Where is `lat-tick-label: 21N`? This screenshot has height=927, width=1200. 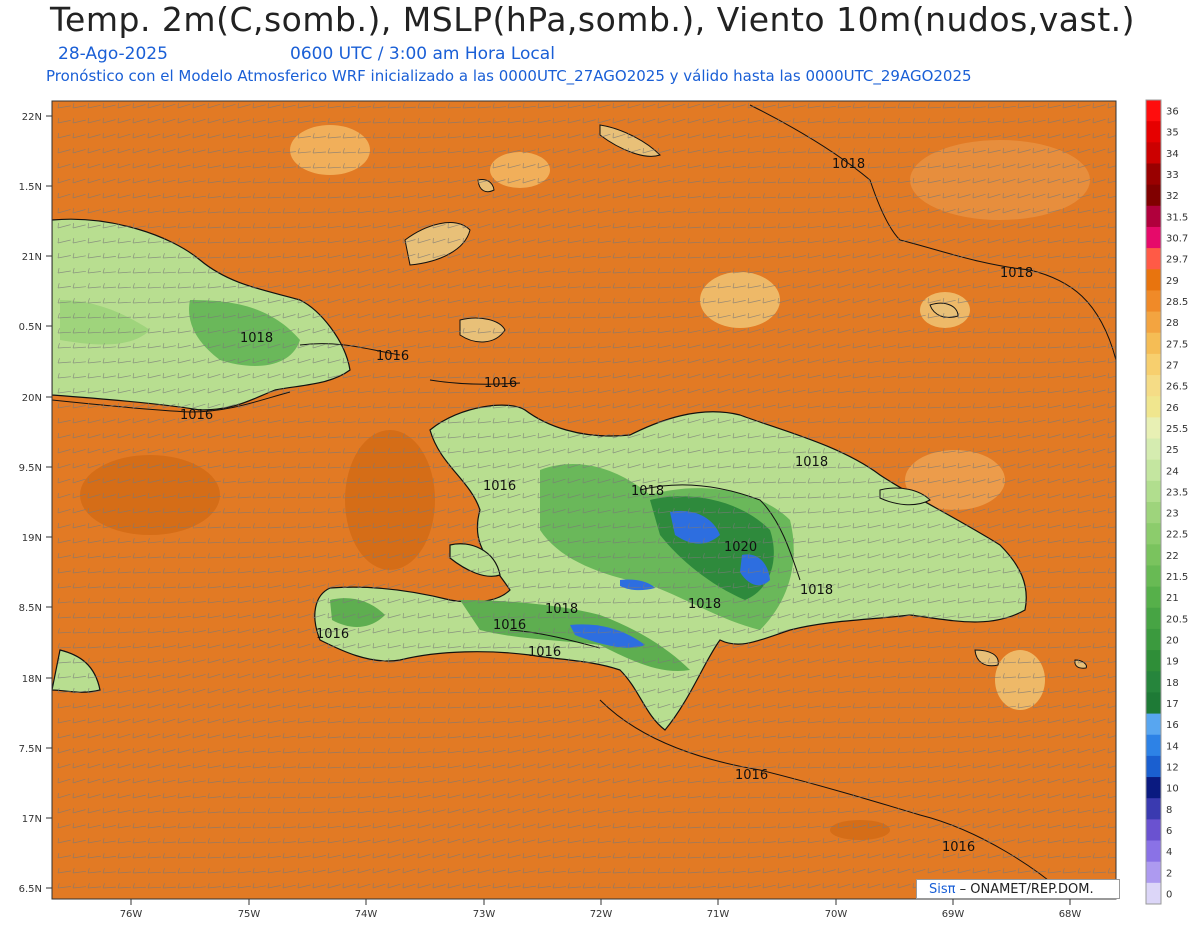
lat-tick-label: 21N is located at coordinates (32, 257).